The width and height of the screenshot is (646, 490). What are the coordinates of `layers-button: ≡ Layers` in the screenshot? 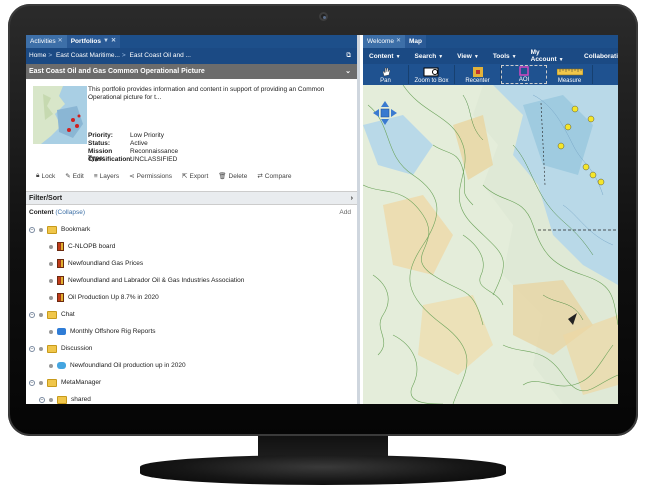 It's located at (106, 176).